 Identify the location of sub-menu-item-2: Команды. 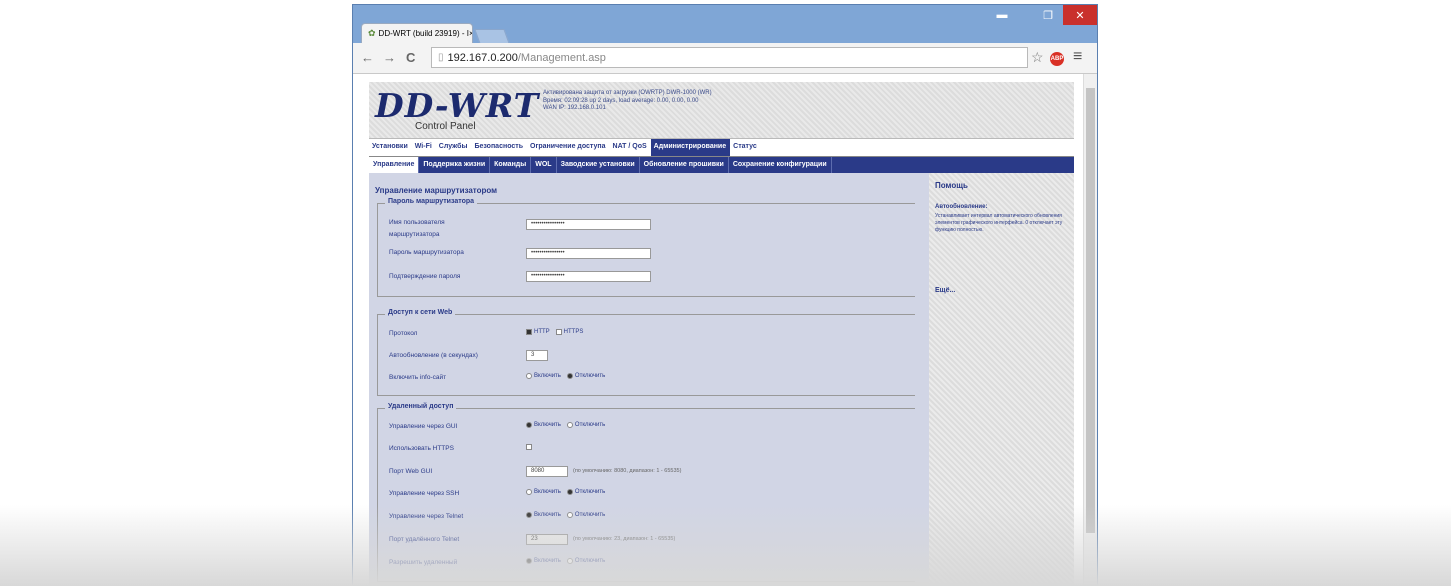
(511, 165).